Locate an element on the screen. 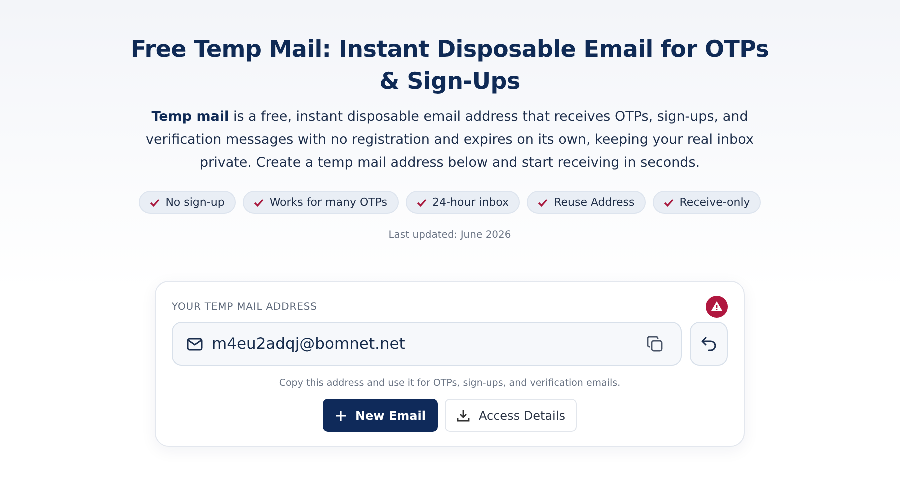  undo-icon is located at coordinates (709, 344).